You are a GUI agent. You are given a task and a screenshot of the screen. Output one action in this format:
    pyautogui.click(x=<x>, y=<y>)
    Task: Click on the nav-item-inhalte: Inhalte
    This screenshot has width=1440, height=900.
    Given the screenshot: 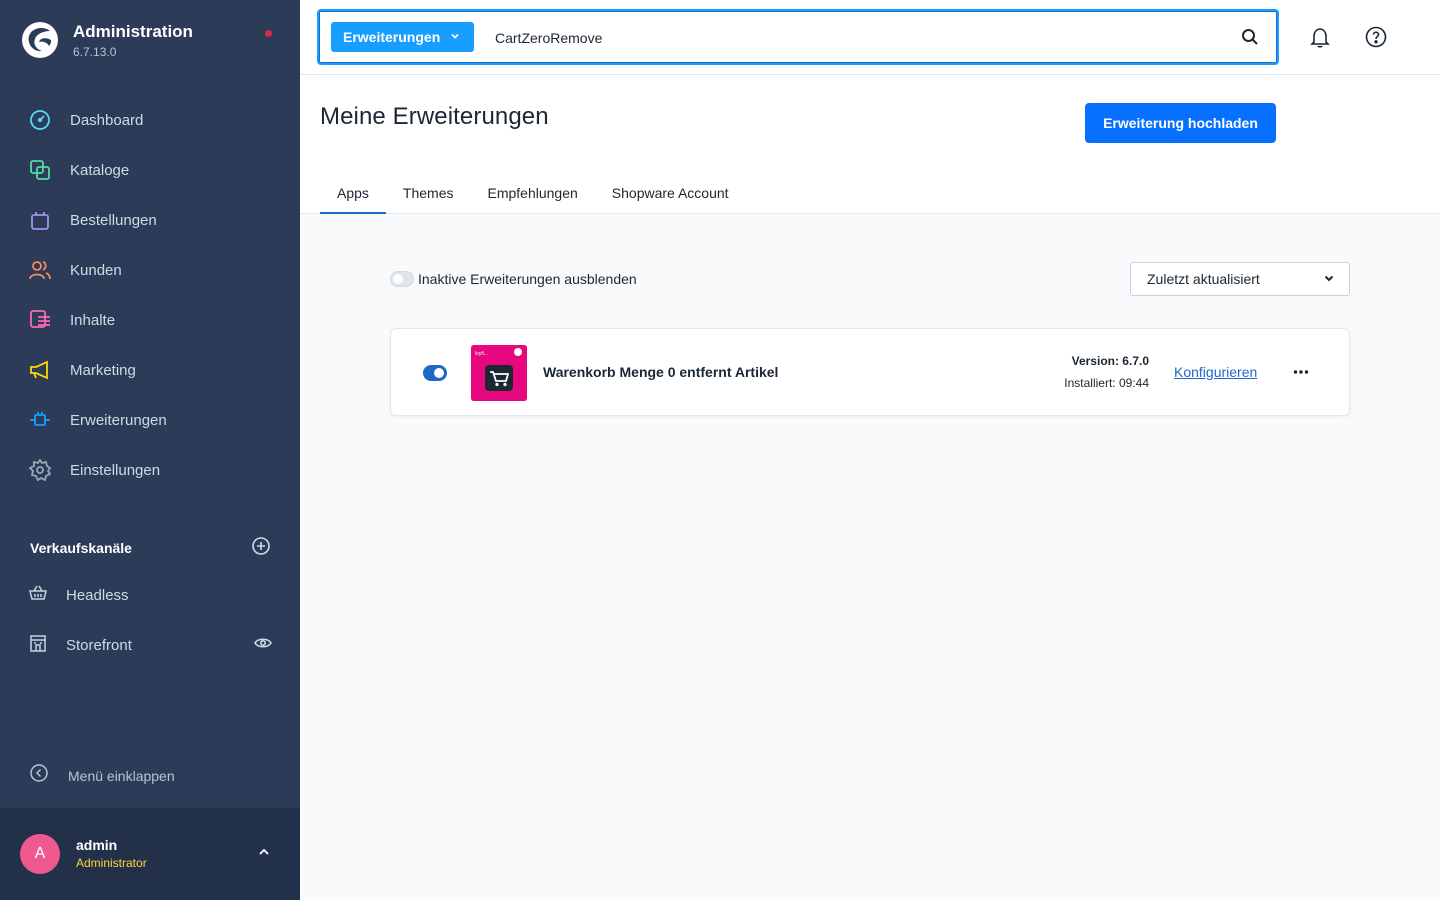 What is the action you would take?
    pyautogui.click(x=150, y=320)
    